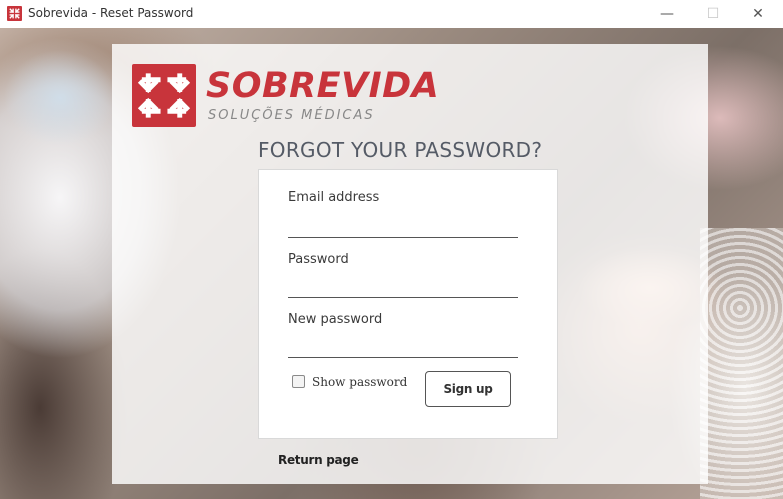 This screenshot has width=783, height=499. What do you see at coordinates (318, 460) in the screenshot?
I see `return-page-link: Return page` at bounding box center [318, 460].